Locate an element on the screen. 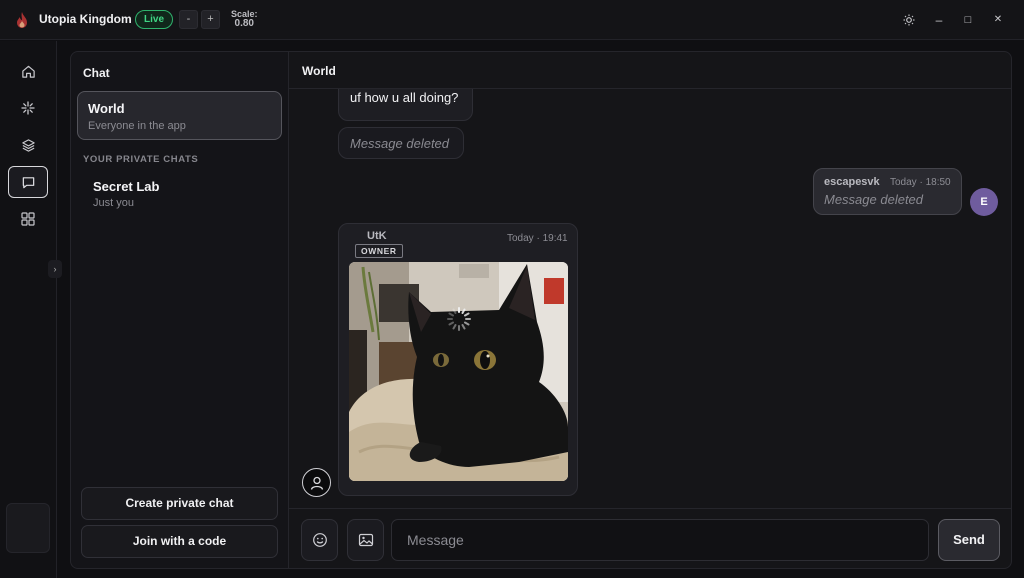 Image resolution: width=1024 pixels, height=578 pixels. chat-item-subtitle: Everyone in the app is located at coordinates (137, 126).